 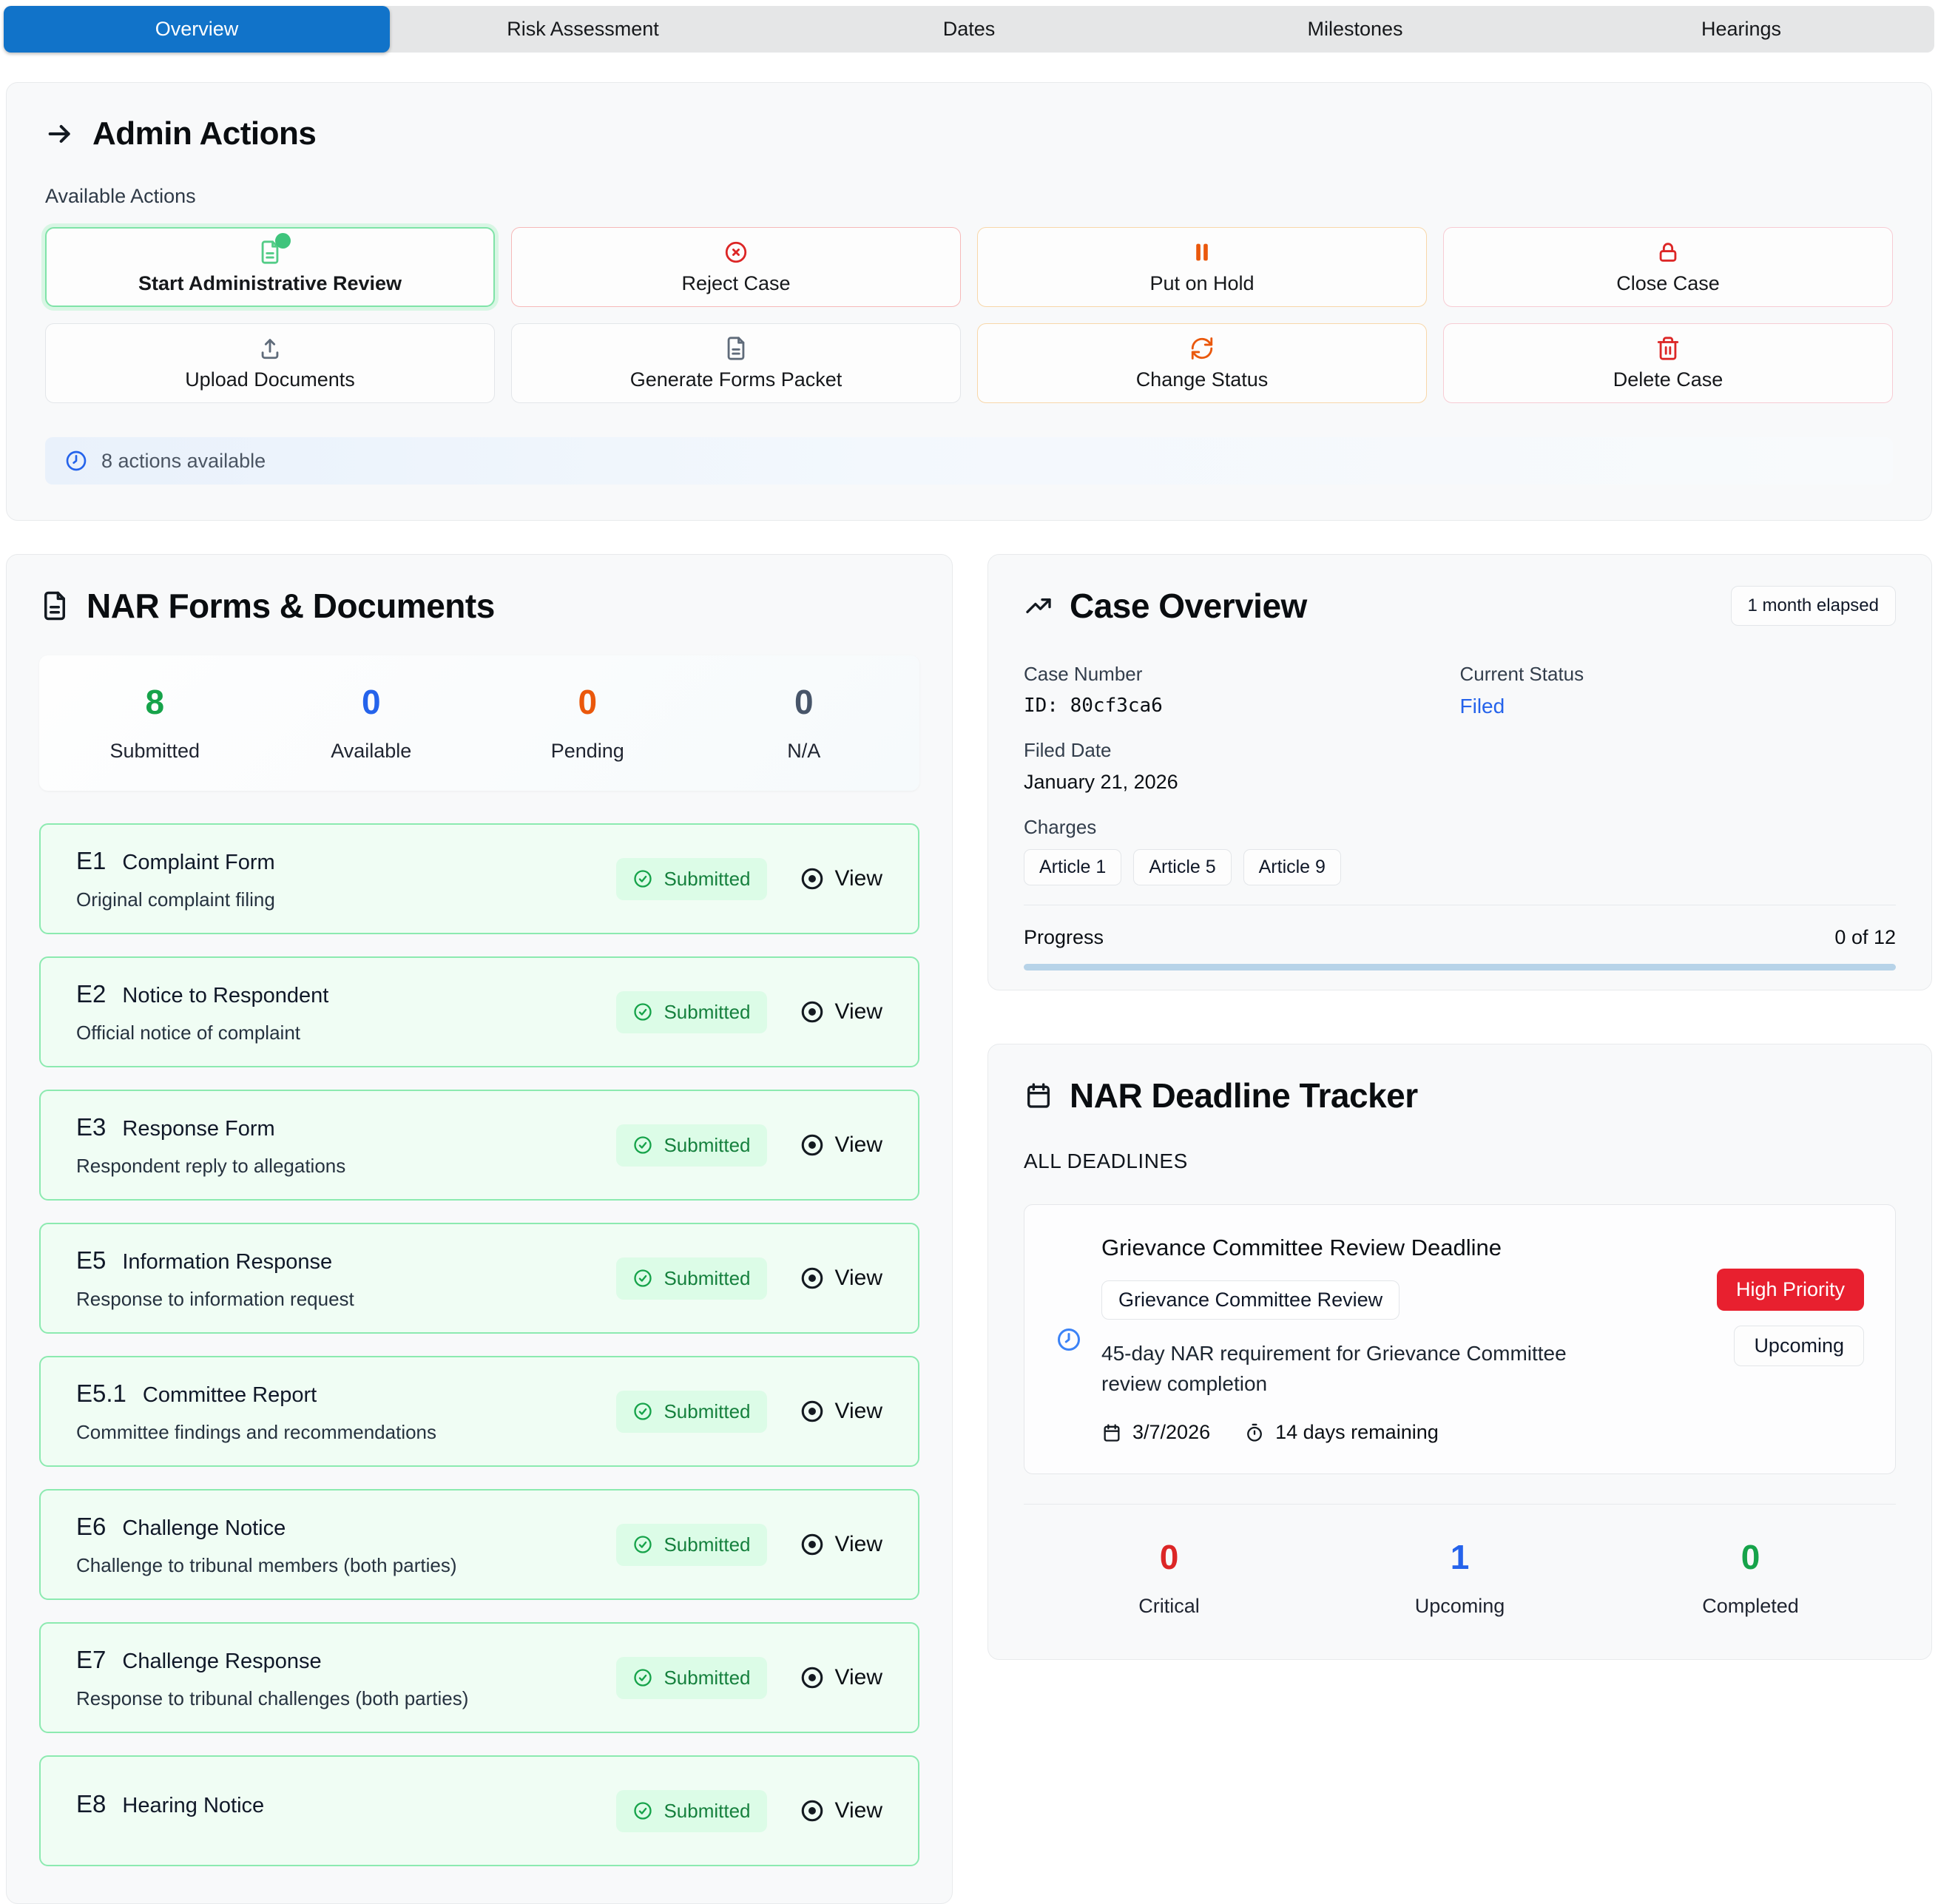 I want to click on change-status-button: Change Status, so click(x=1202, y=363).